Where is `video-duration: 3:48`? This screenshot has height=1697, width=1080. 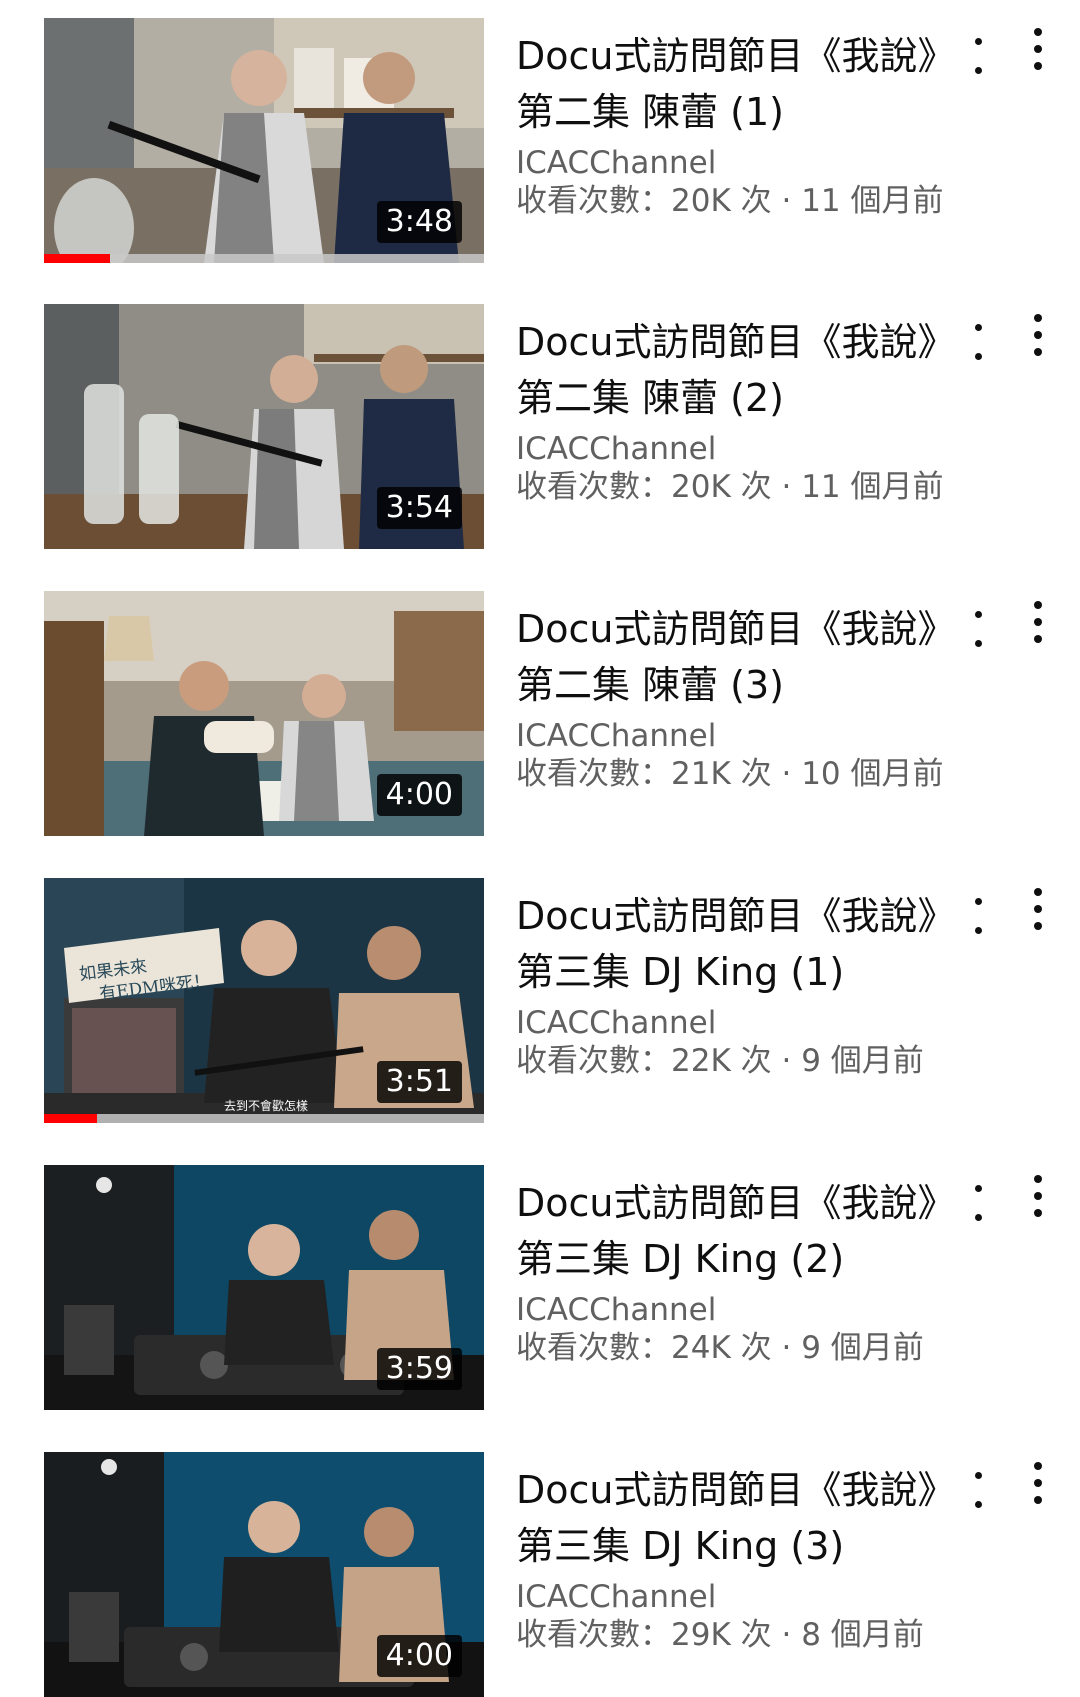 video-duration: 3:48 is located at coordinates (419, 222).